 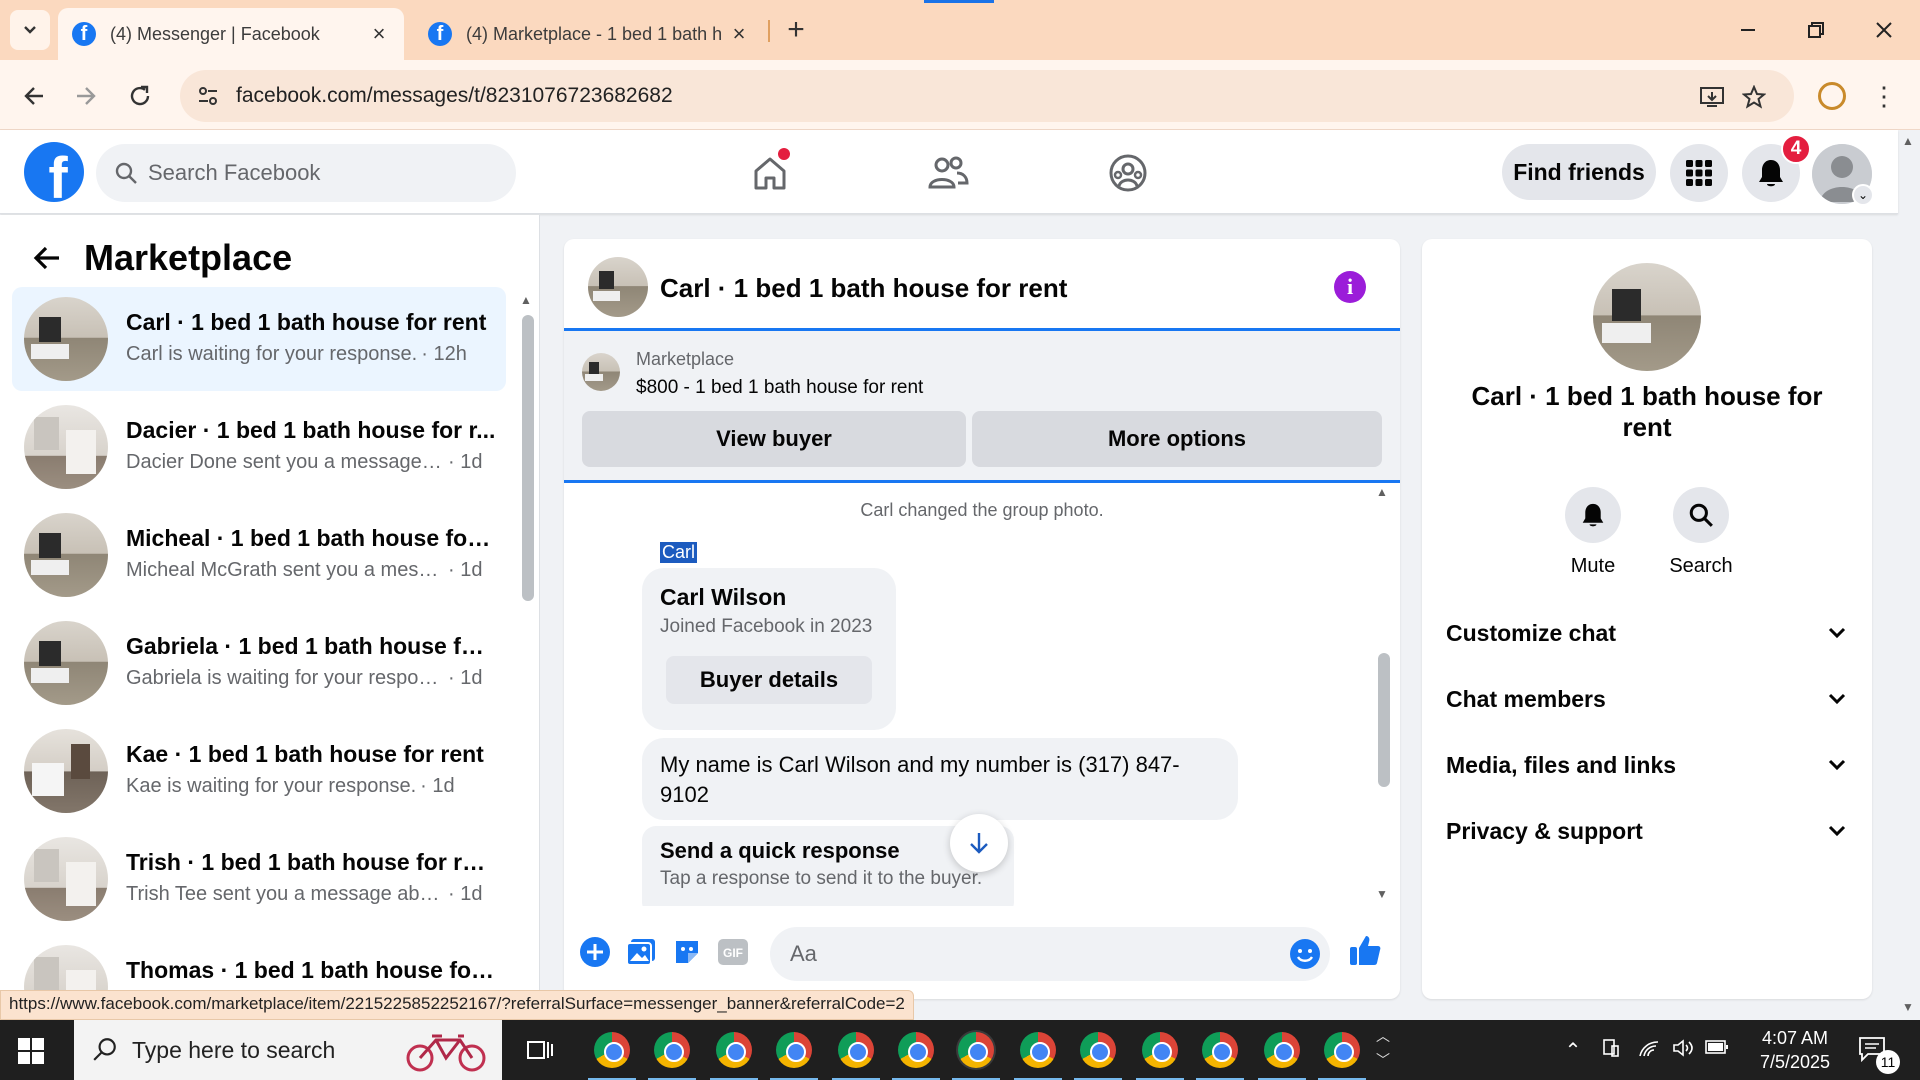 What do you see at coordinates (1908, 141) in the screenshot?
I see `page-scroll-up-arrow: ▲` at bounding box center [1908, 141].